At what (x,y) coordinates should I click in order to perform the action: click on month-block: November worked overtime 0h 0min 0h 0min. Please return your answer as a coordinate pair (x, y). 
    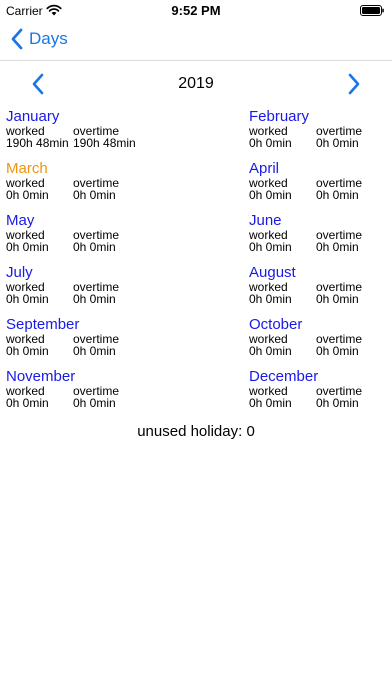
    Looking at the image, I should click on (77, 393).